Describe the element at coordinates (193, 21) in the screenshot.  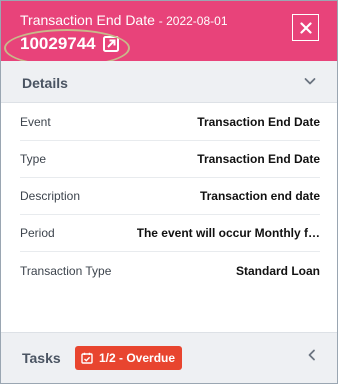
I see `event-date: - 2022-08-01` at that location.